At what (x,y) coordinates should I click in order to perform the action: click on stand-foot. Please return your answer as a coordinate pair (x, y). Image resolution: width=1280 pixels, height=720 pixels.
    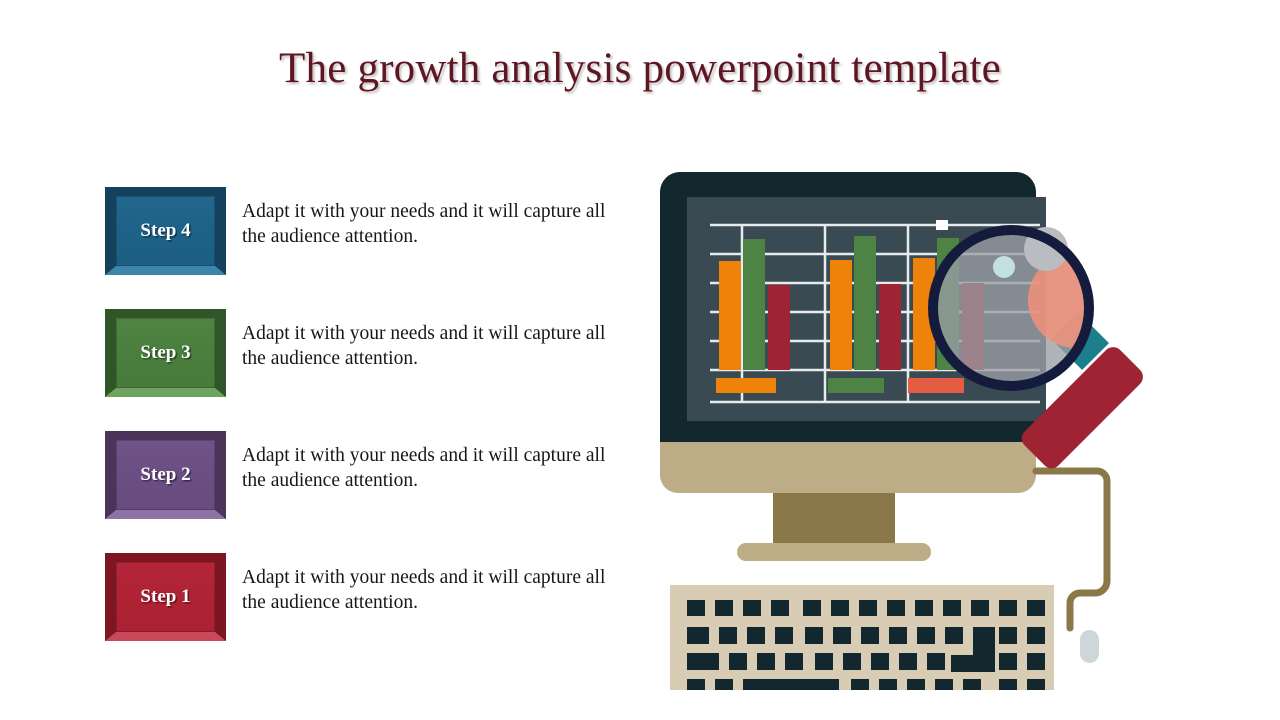
    Looking at the image, I should click on (834, 552).